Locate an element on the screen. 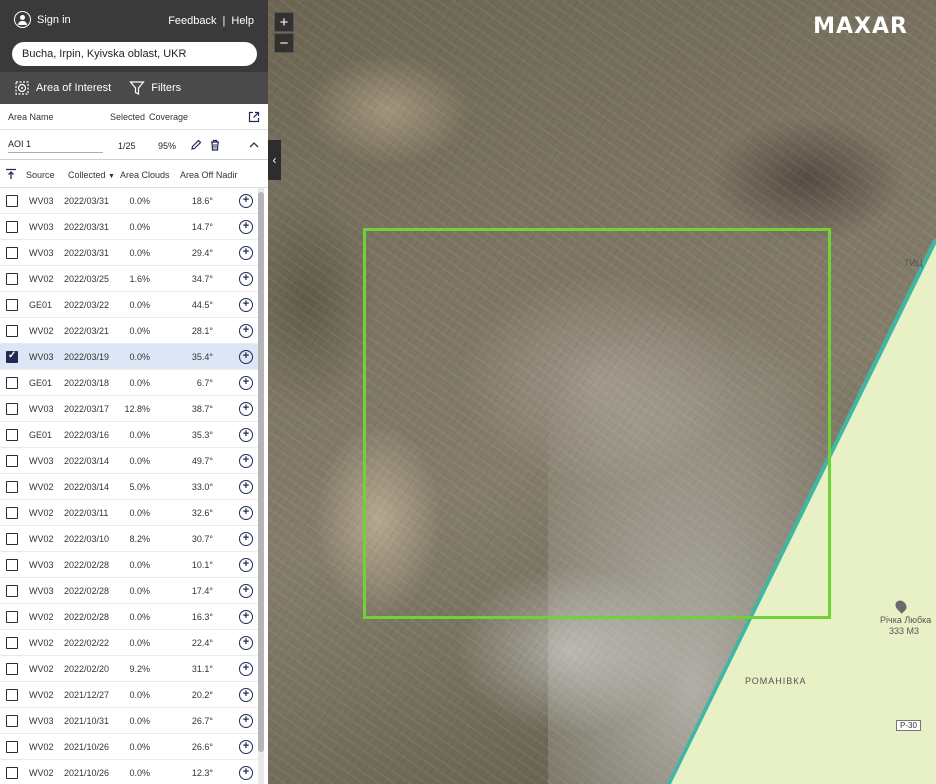  aoi-label: Area of Interest is located at coordinates (74, 88).